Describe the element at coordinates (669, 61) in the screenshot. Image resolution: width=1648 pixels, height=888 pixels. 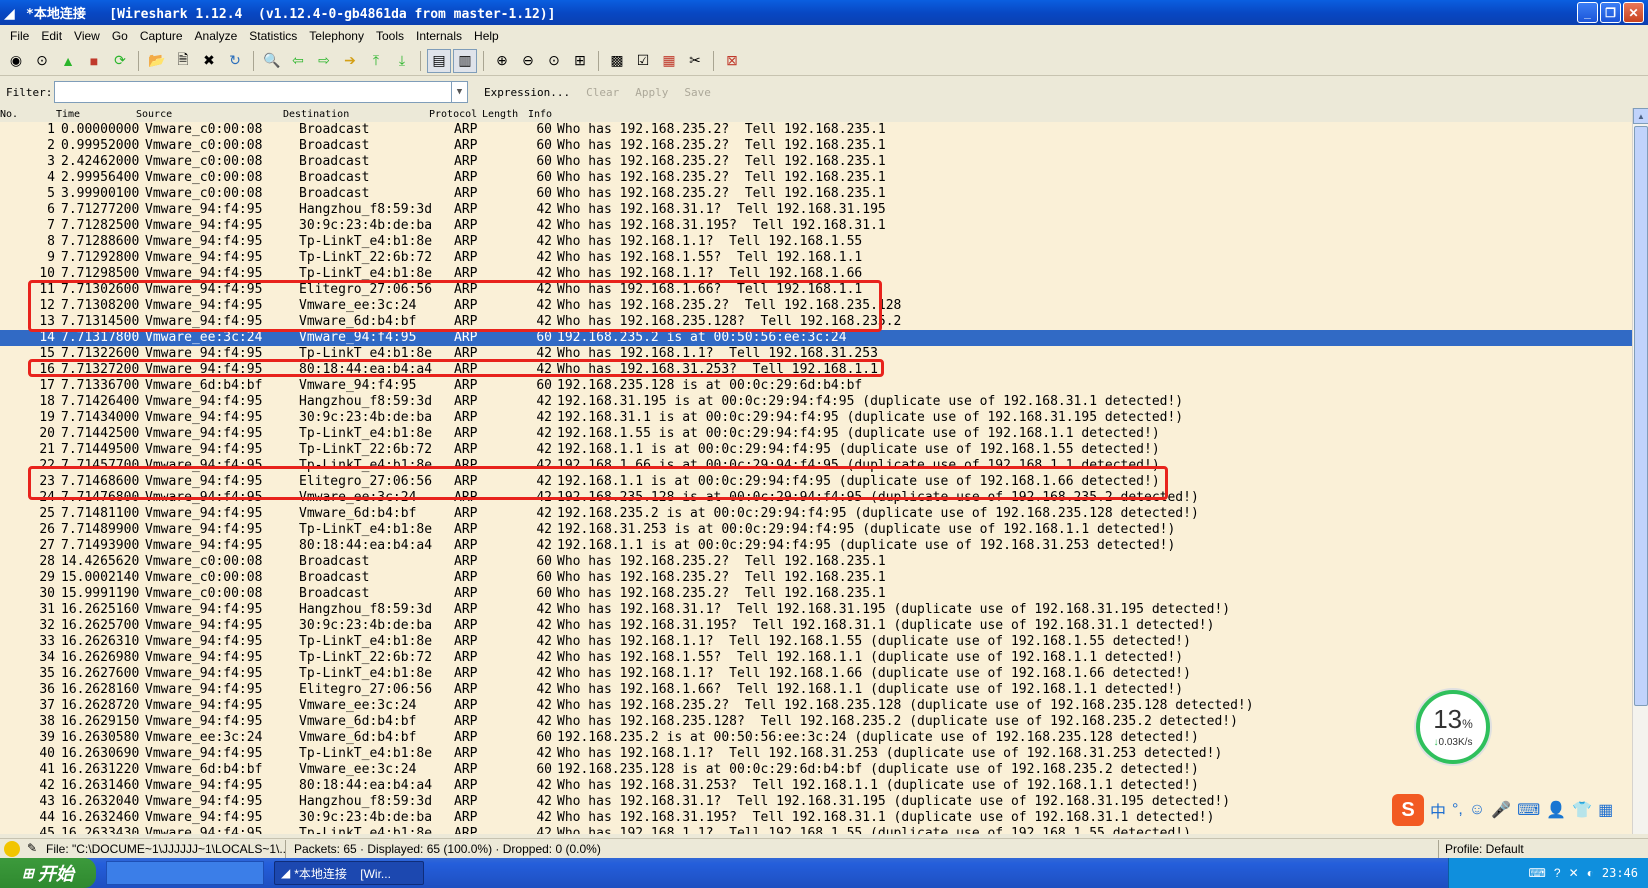
I see `coloring-rules-icon: ▦` at that location.